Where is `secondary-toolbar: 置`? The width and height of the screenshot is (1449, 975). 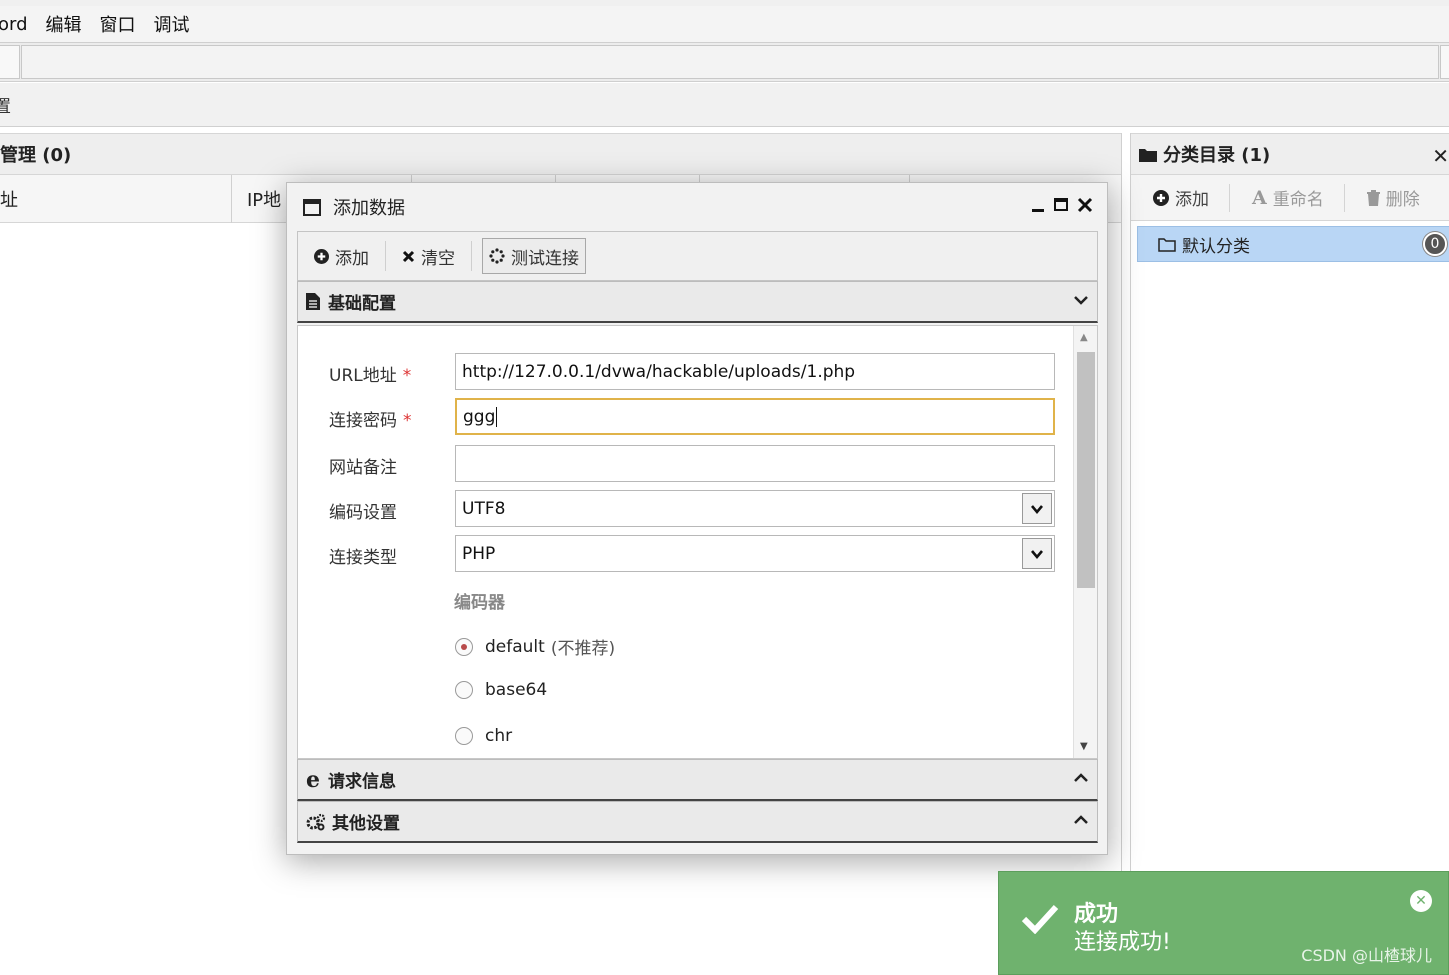 secondary-toolbar: 置 is located at coordinates (724, 105).